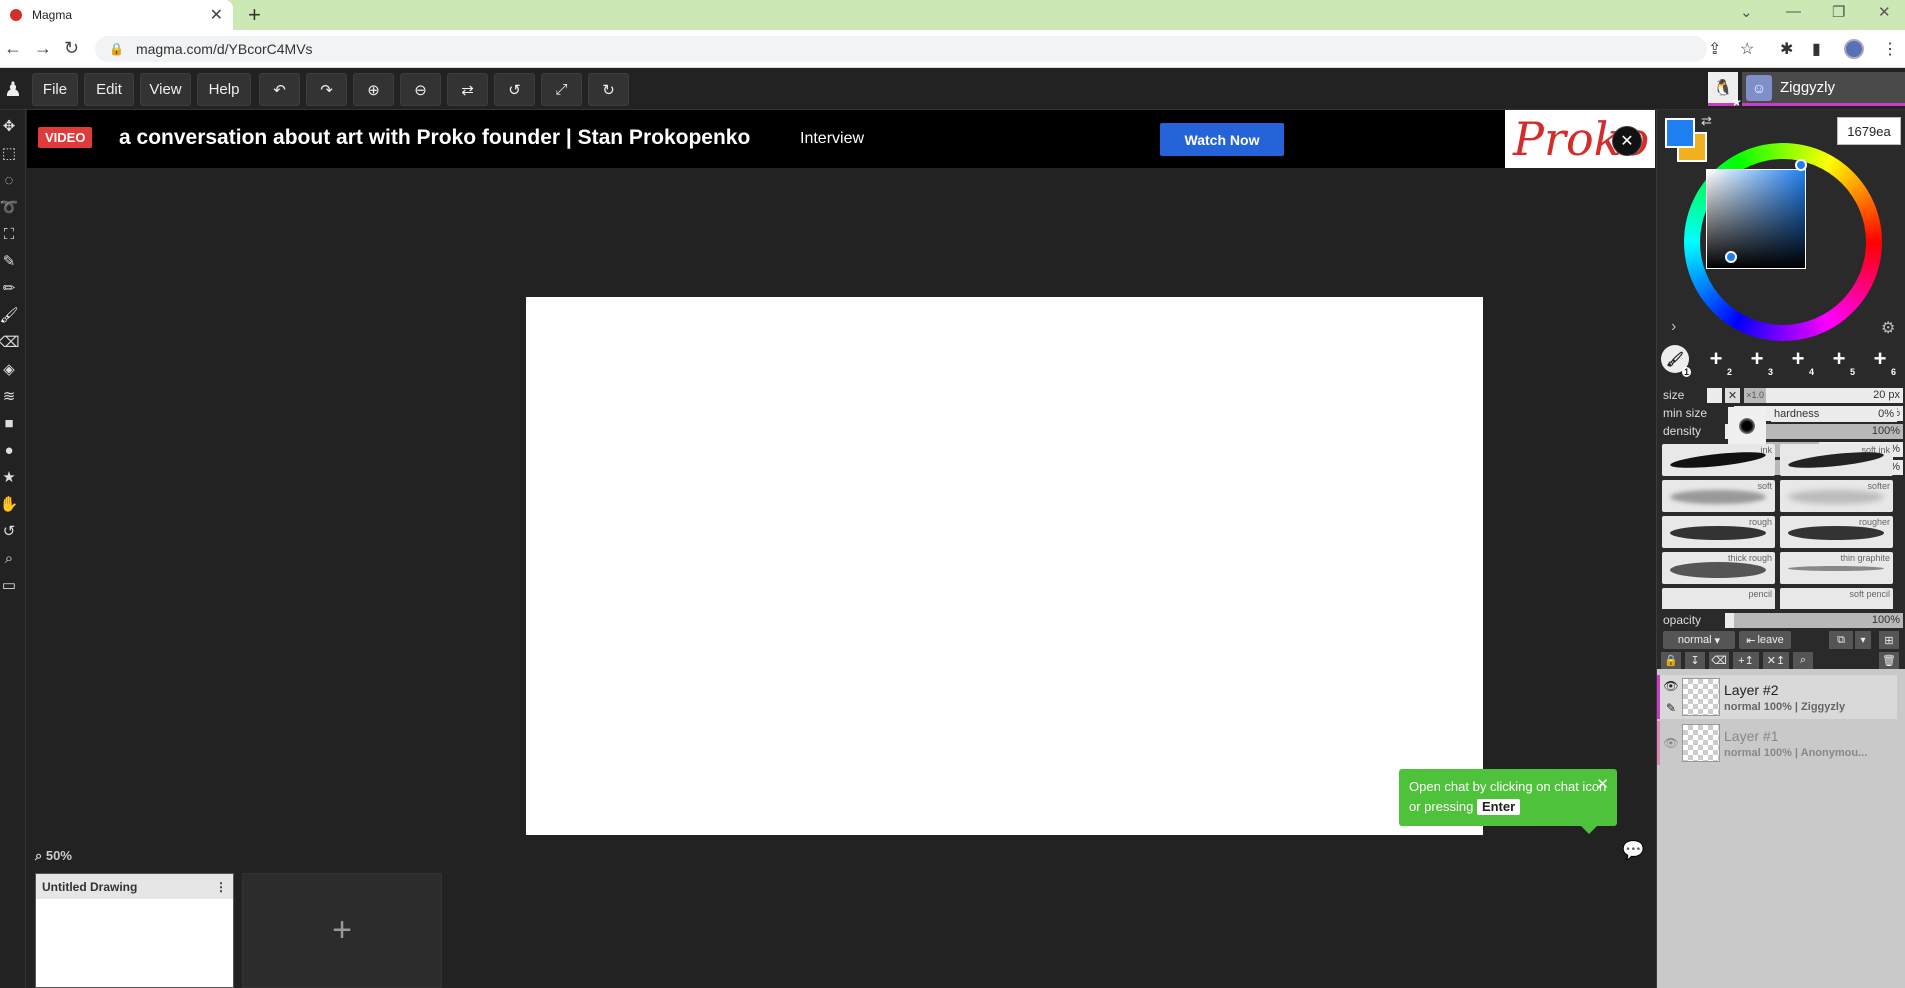 Image resolution: width=1905 pixels, height=988 pixels. I want to click on brush-preset-thick-rough: thick rough, so click(1718, 568).